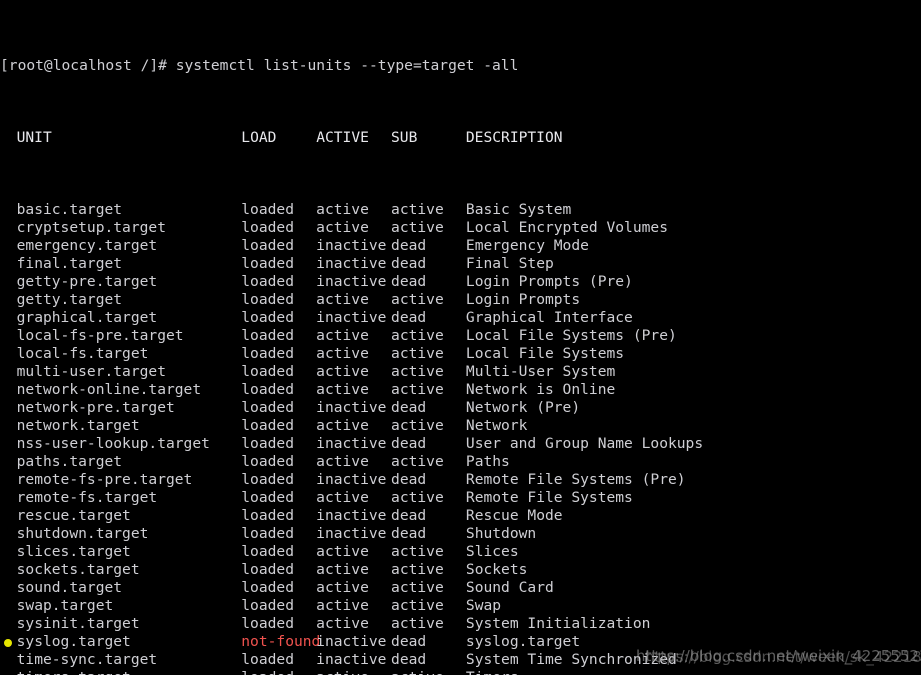  Describe the element at coordinates (460, 426) in the screenshot. I see `table-row: network.target loaded active active Network` at that location.